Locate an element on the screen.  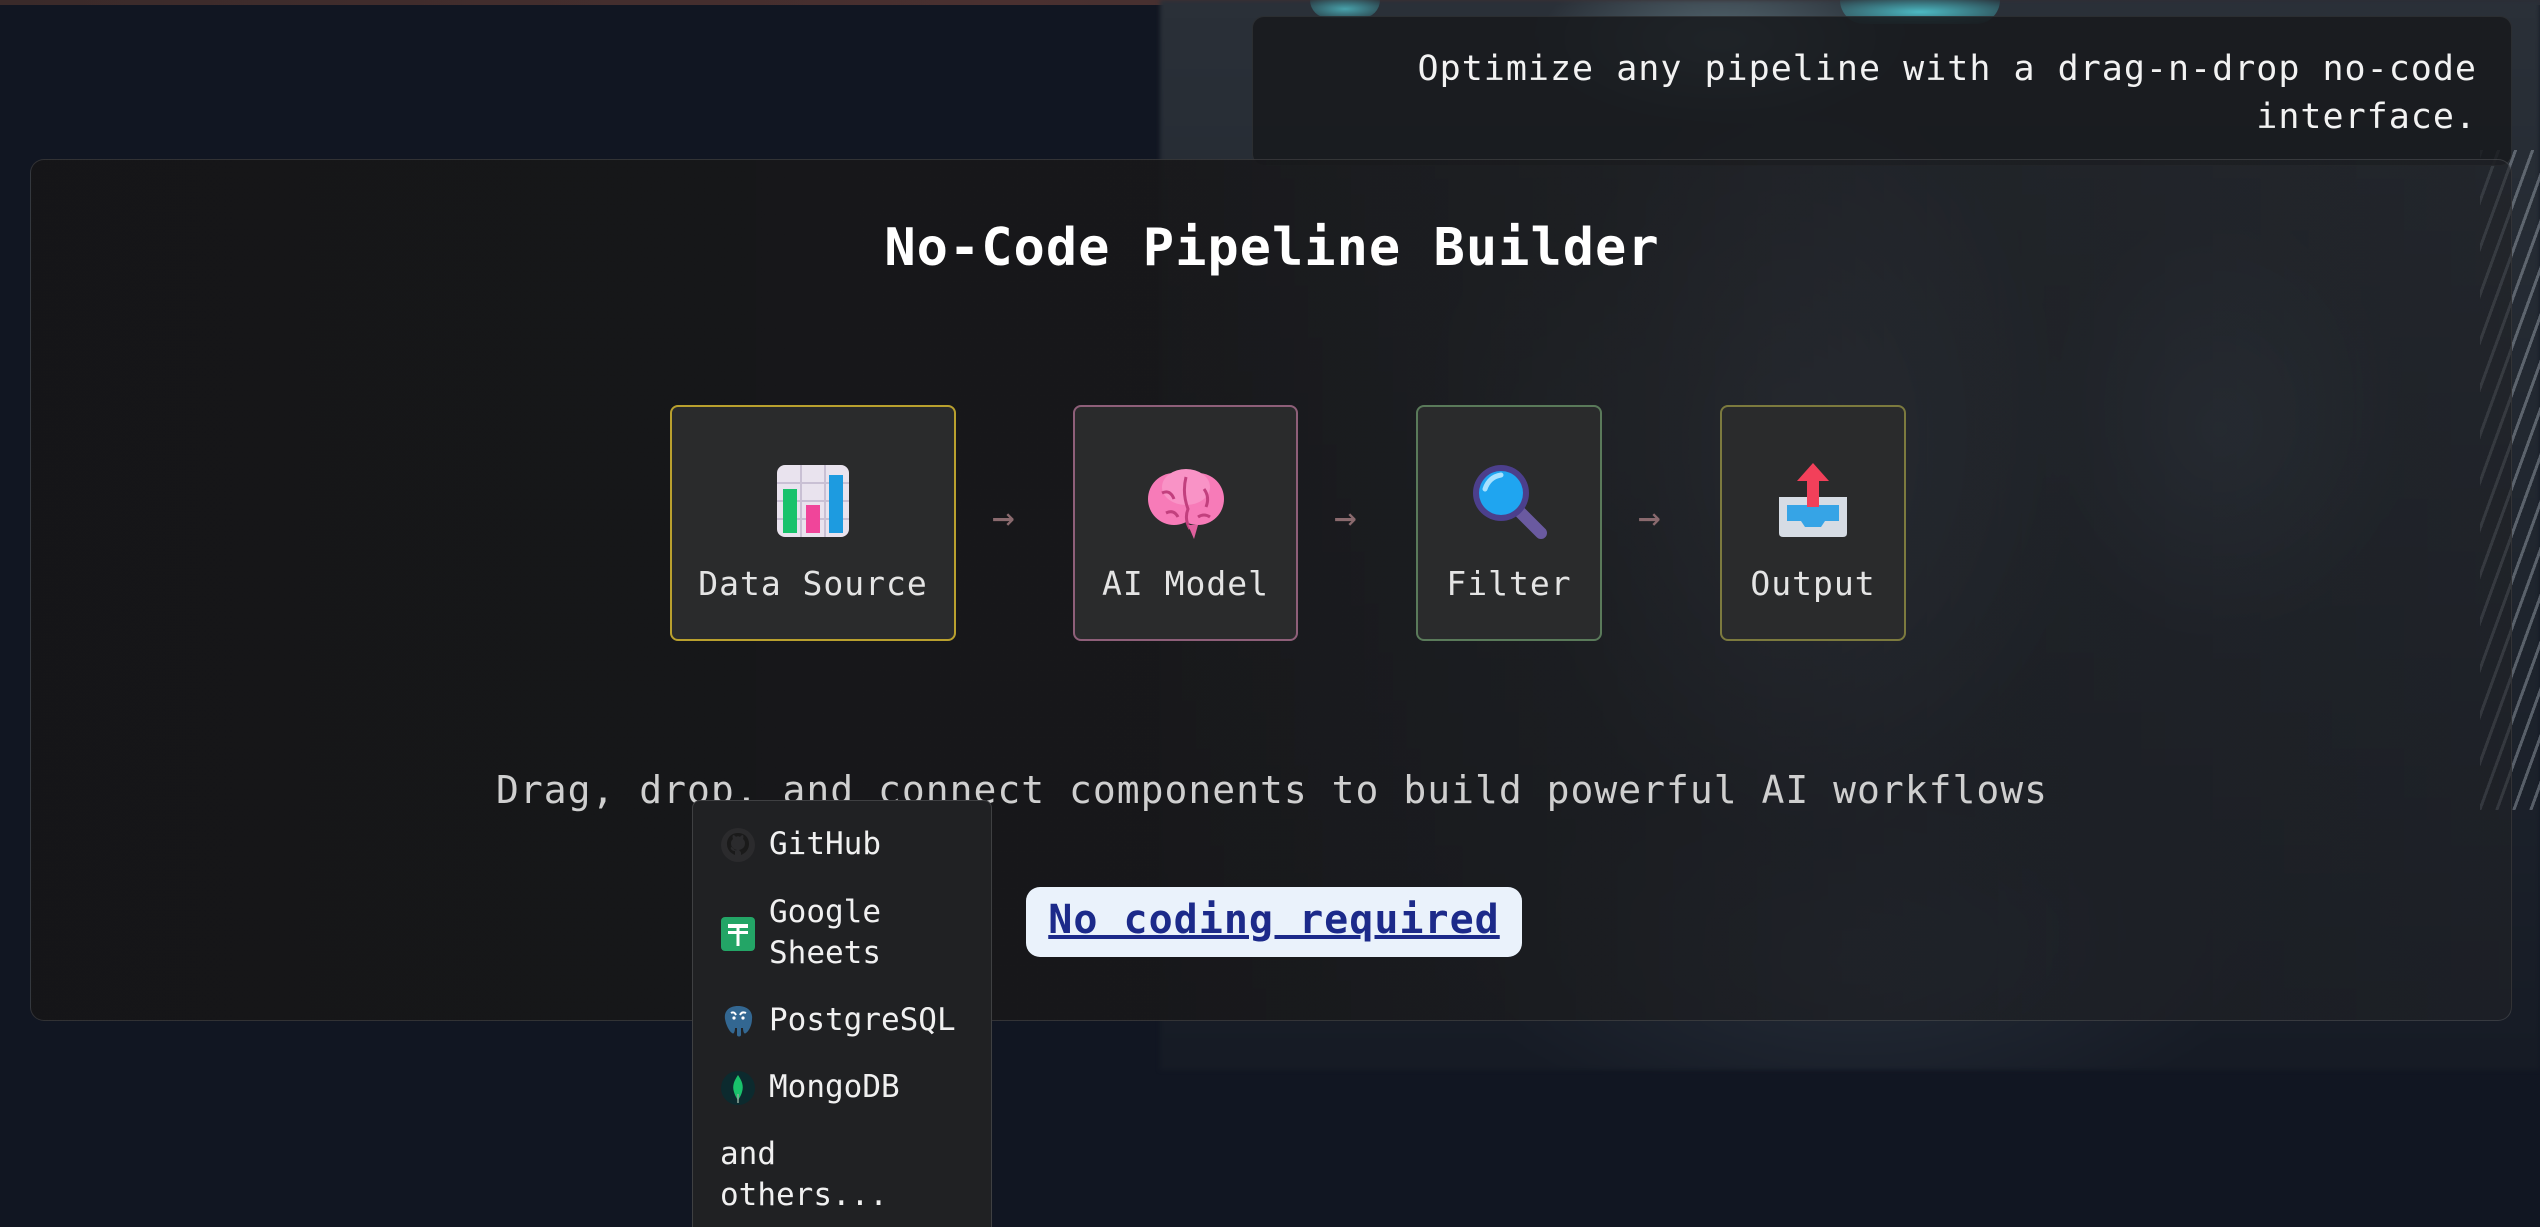
dropdown-item-google-sheets: Google Sheets is located at coordinates (850, 934).